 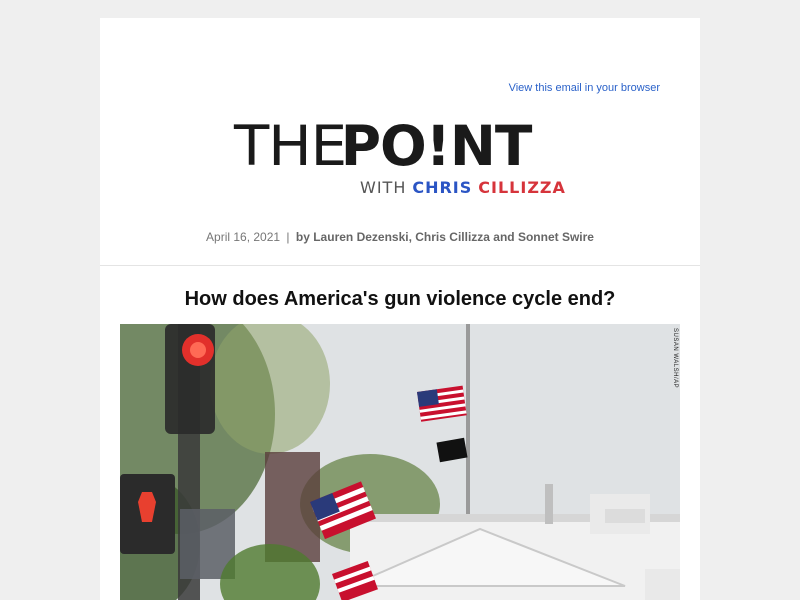 I want to click on photo-credit: SUSAN WALSH/AP, so click(x=675, y=358).